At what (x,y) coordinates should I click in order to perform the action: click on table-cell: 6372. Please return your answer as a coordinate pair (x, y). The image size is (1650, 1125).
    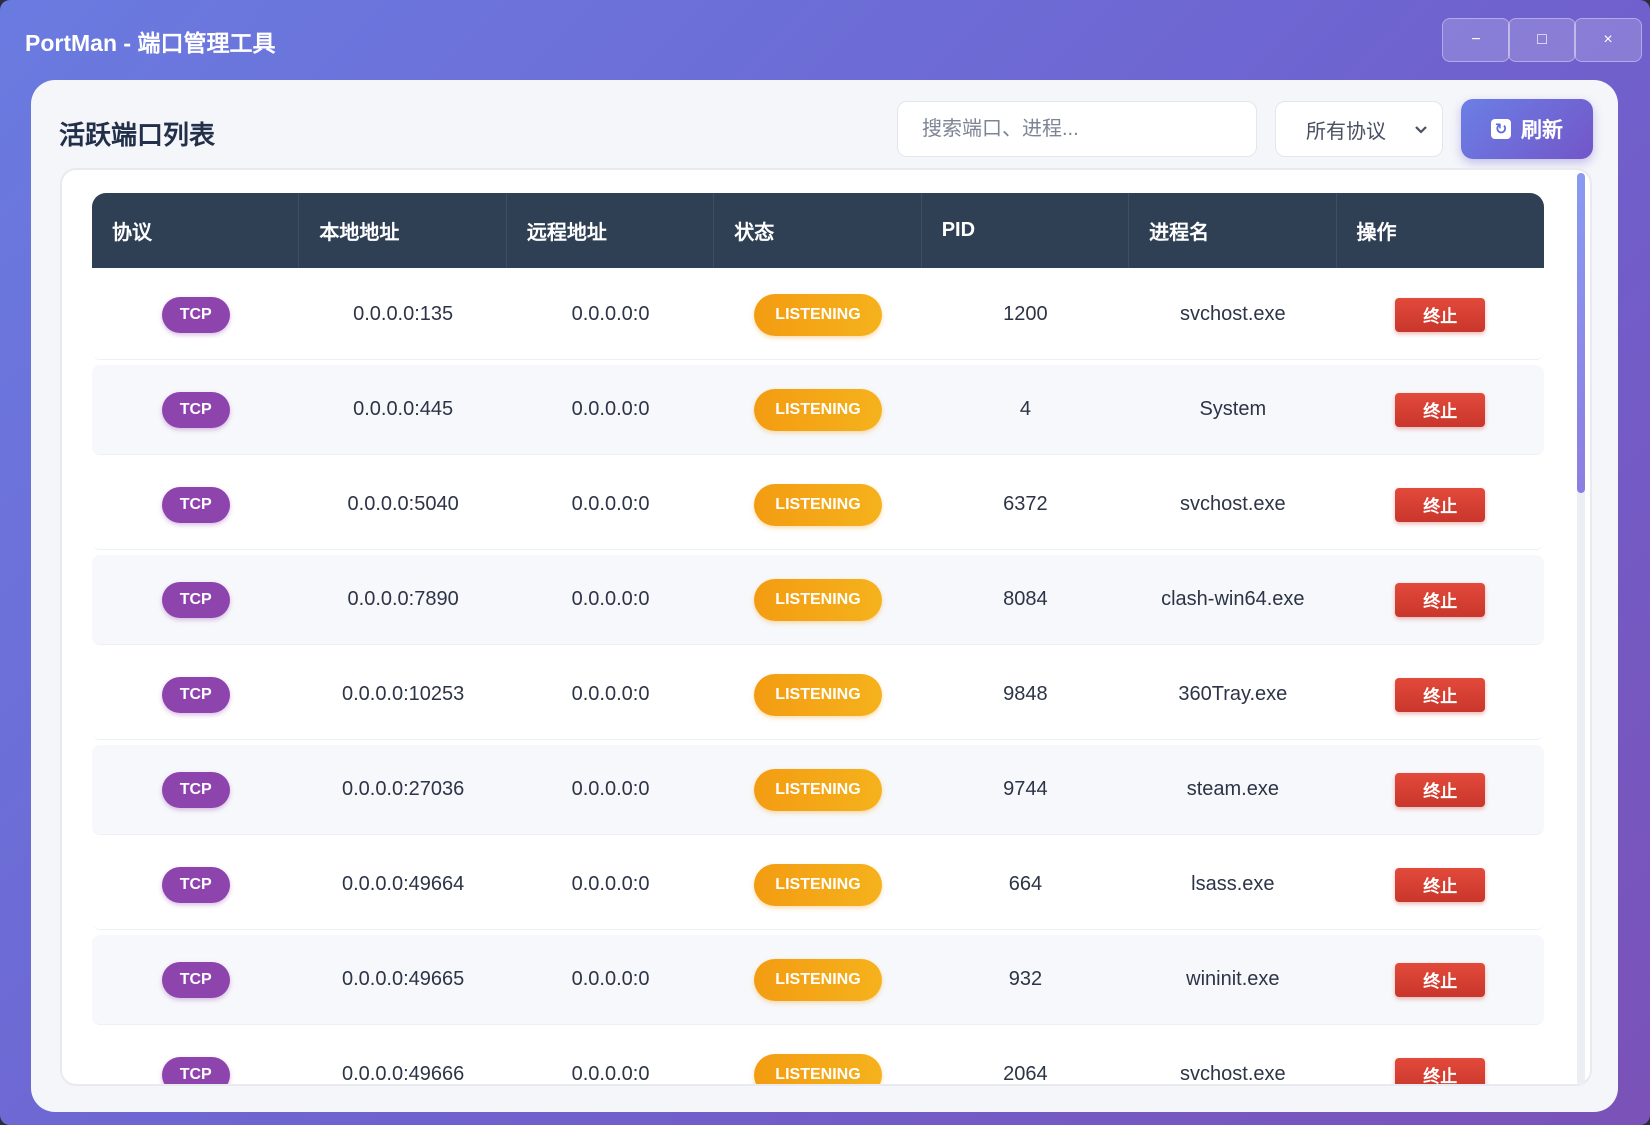
    Looking at the image, I should click on (1025, 504).